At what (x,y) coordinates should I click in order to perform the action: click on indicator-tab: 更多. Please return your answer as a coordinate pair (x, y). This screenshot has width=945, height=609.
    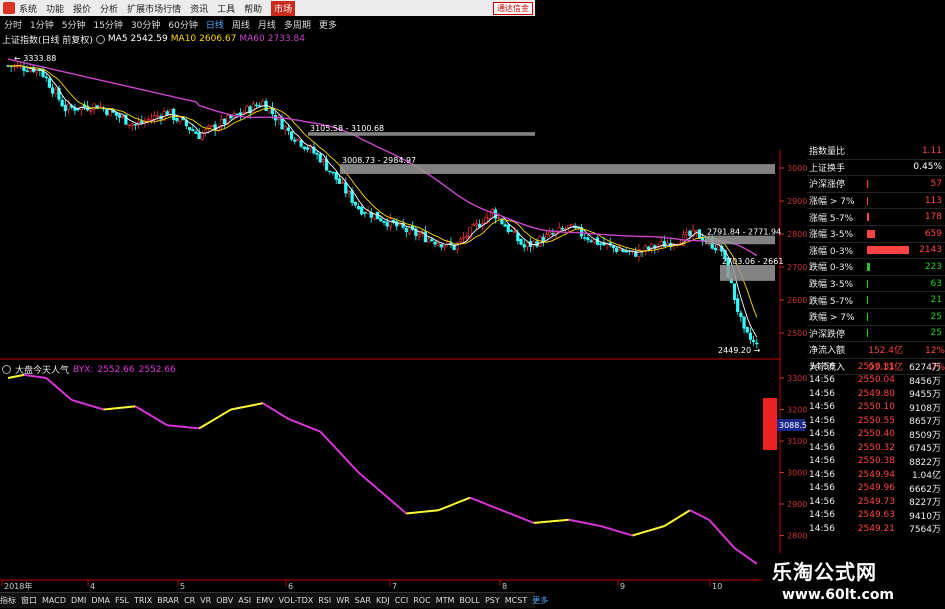
    Looking at the image, I should click on (540, 600).